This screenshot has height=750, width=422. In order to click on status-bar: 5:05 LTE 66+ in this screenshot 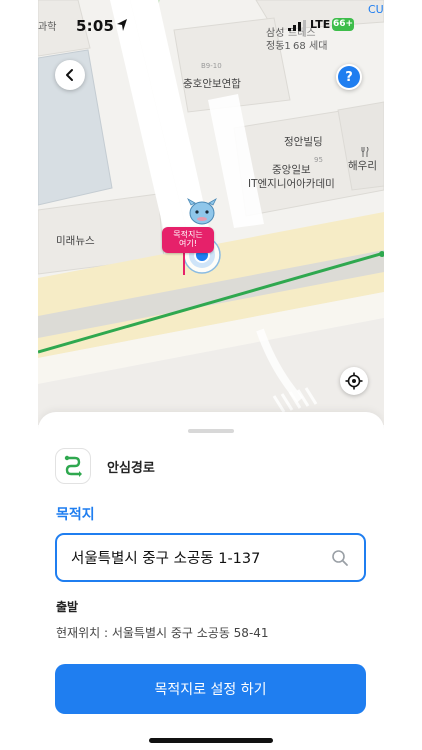, I will do `click(211, 23)`.